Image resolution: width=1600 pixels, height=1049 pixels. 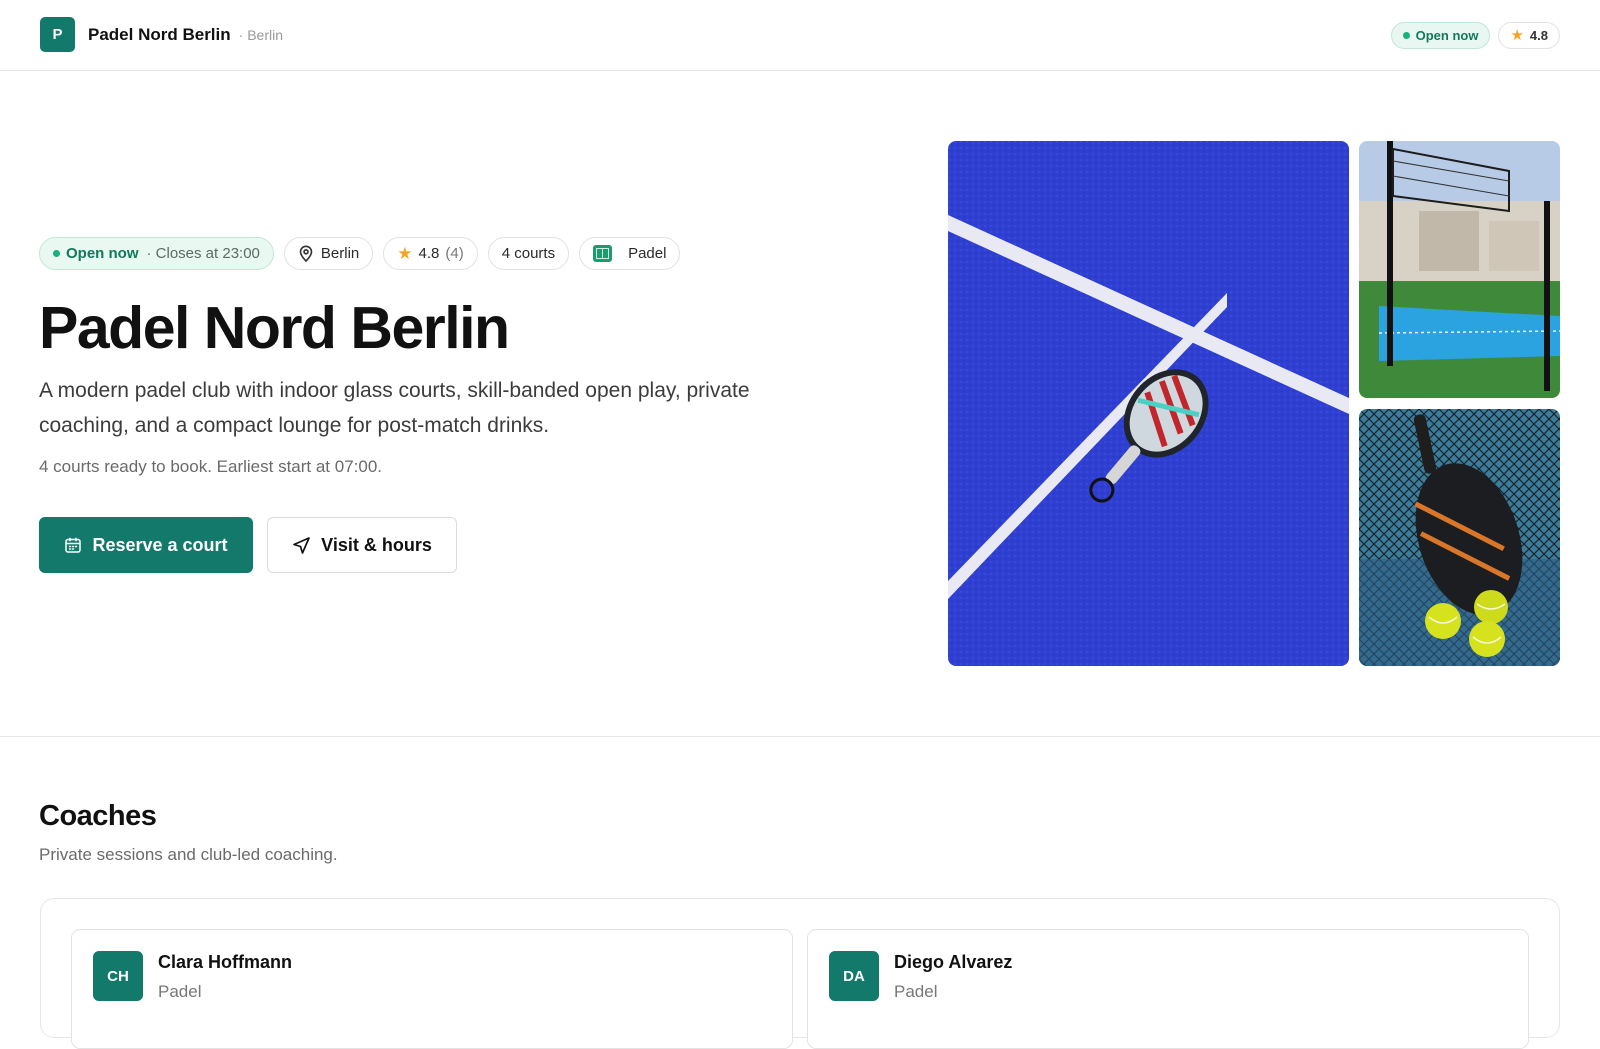 I want to click on courts-chip: 4 courts, so click(x=528, y=253).